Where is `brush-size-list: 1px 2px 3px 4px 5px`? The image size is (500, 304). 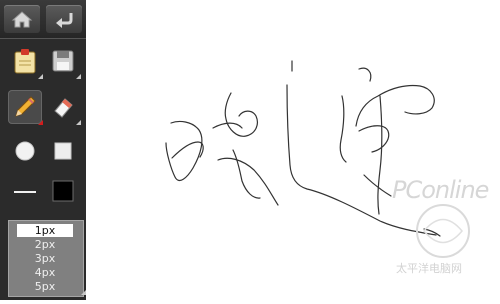
brush-size-list: 1px 2px 3px 4px 5px is located at coordinates (47, 258).